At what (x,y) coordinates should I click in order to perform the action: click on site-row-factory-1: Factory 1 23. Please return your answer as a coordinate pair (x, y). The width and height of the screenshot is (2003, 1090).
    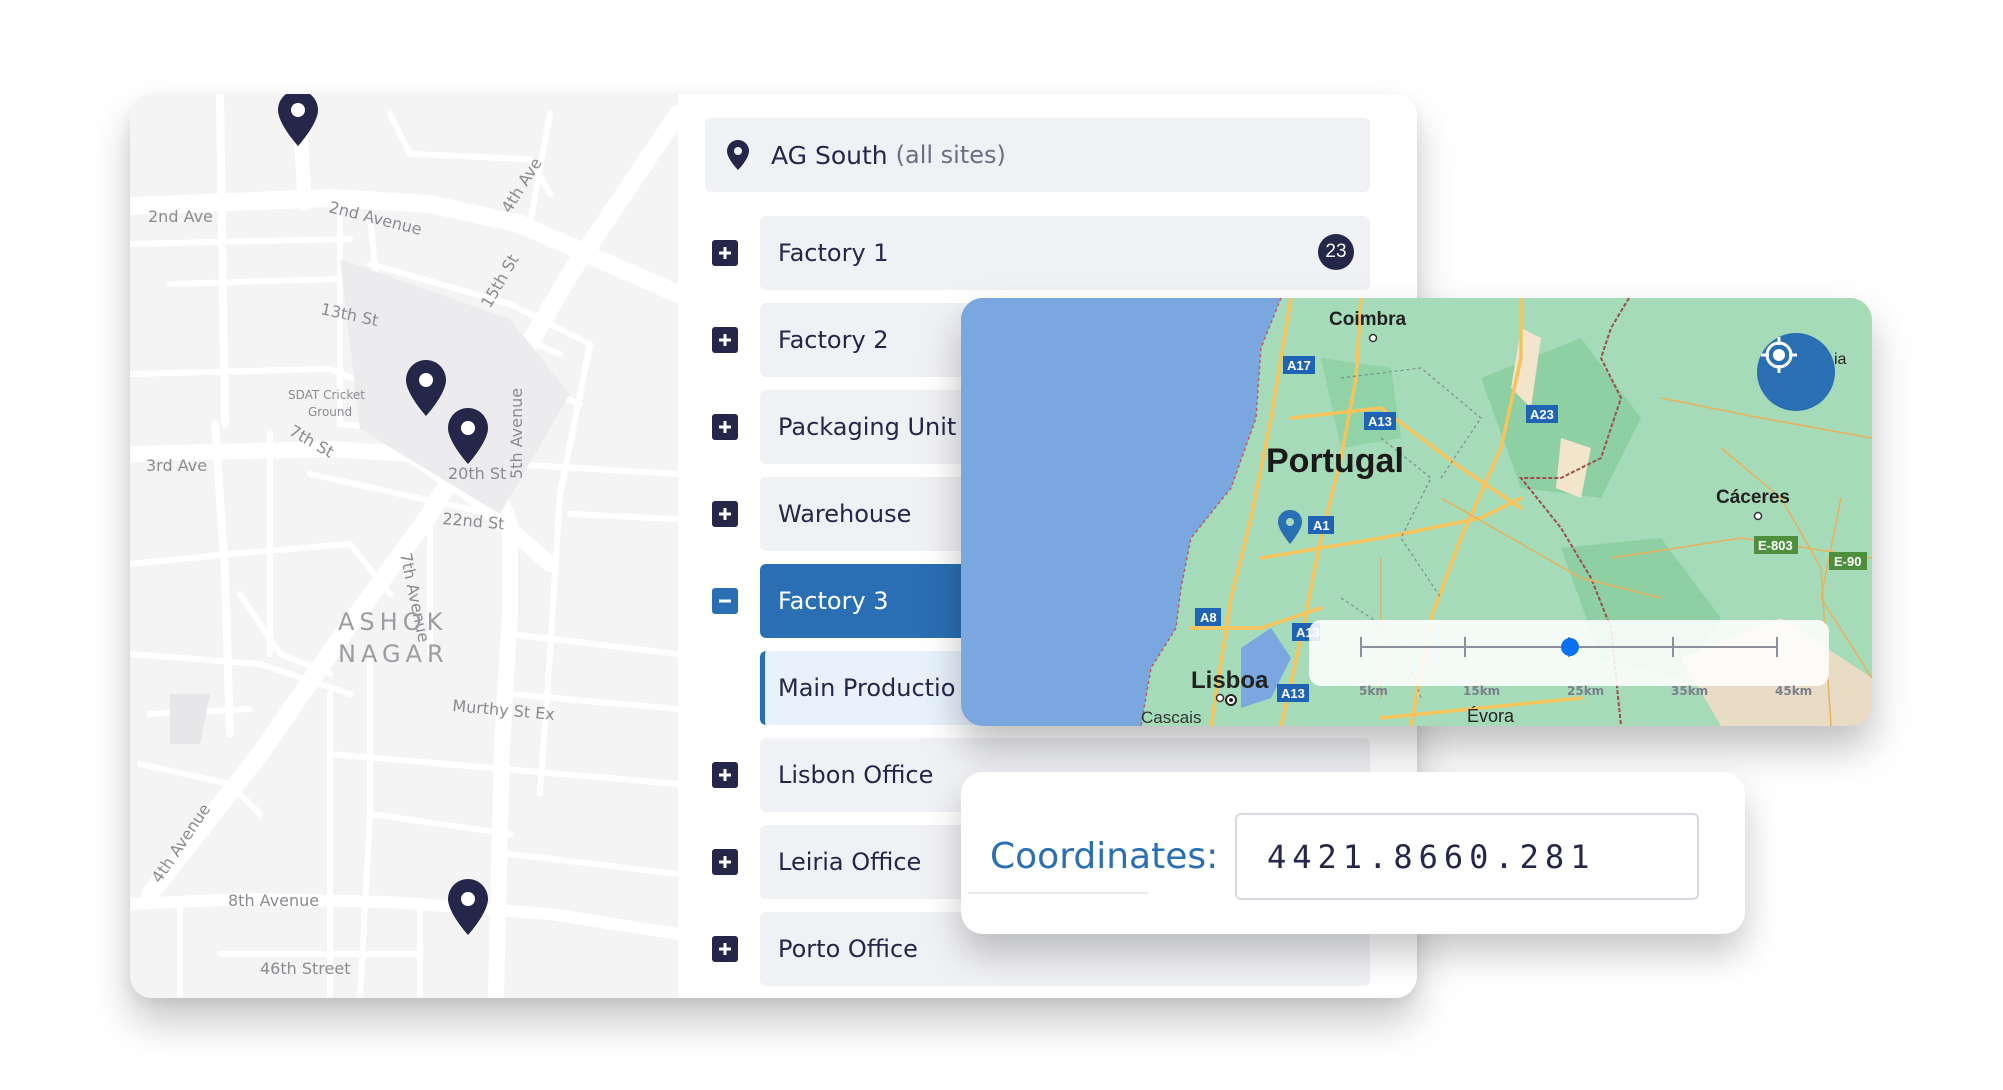
    Looking at the image, I should click on (1028, 253).